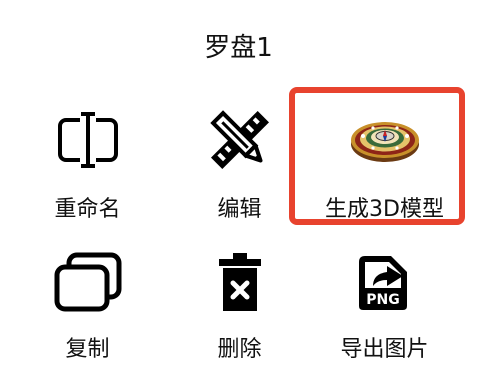  Describe the element at coordinates (87, 282) in the screenshot. I see `copy-icon` at that location.